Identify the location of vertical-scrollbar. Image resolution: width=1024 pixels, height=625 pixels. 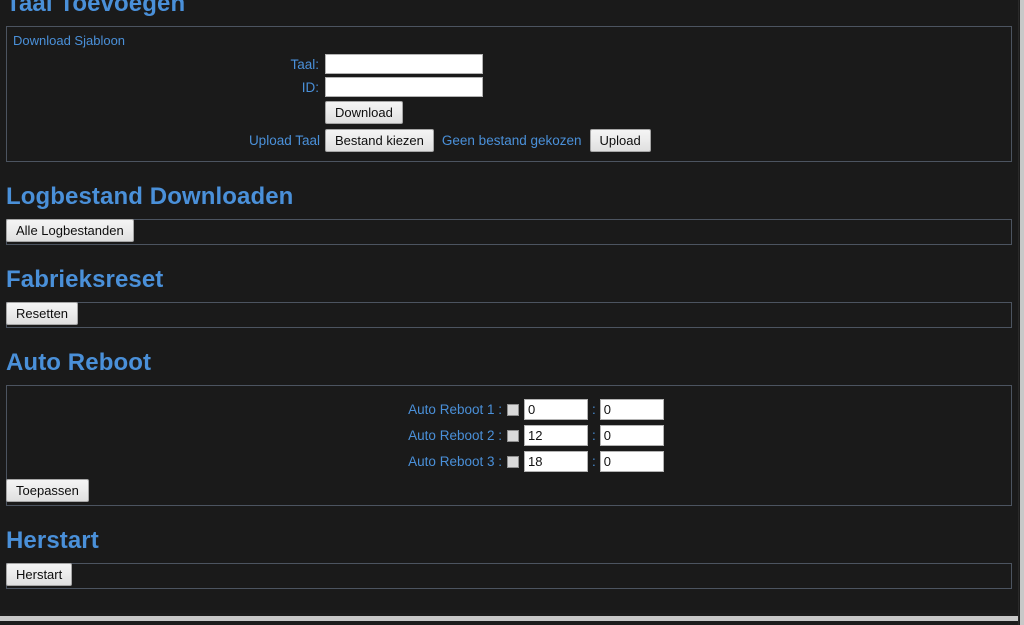
(1021, 312).